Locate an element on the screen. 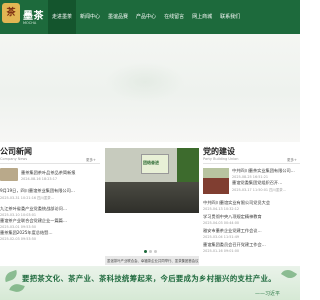  list-item: 九江茶叶省委产业党委统战部访问… 2025-03-10 10:03:01 is located at coordinates (50, 211).